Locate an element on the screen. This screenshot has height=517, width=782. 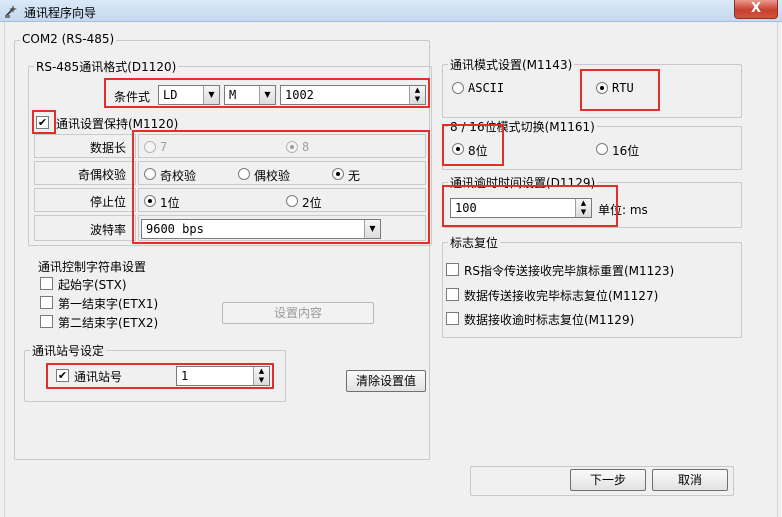
port-group-title: COM2 (RS-485) is located at coordinates (68, 39).